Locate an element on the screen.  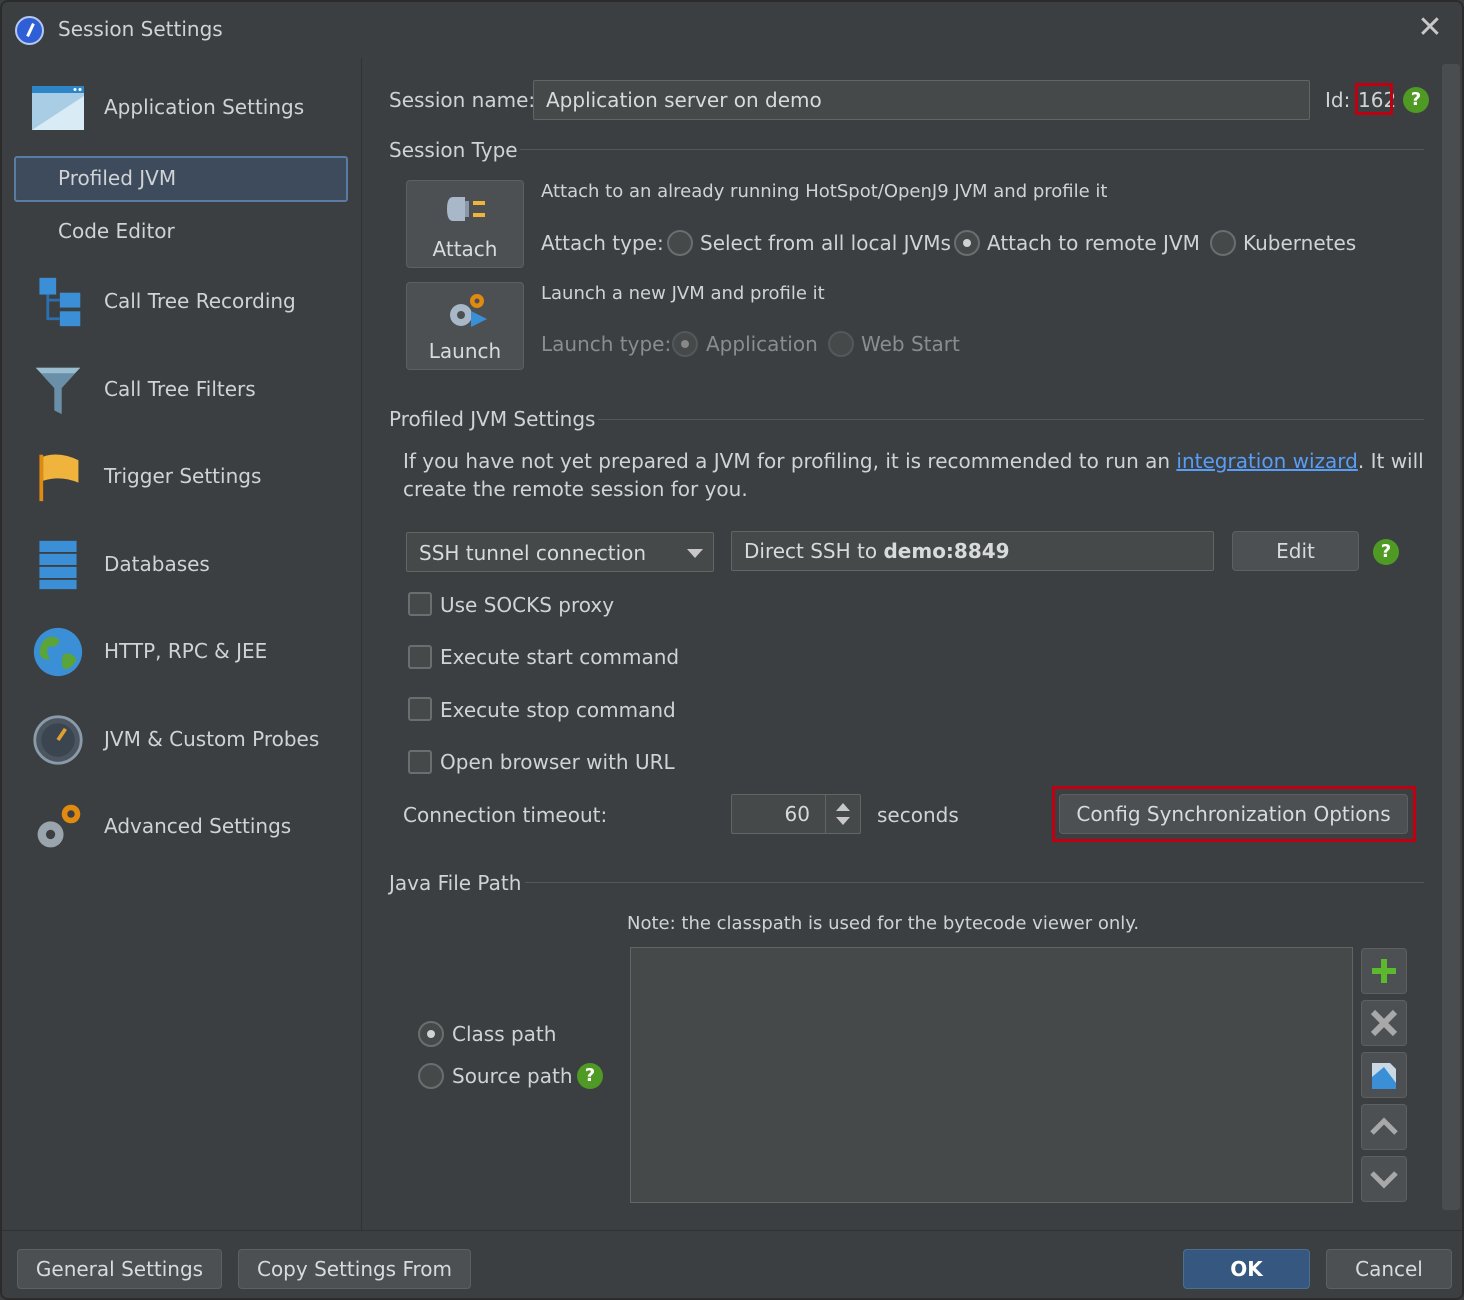
session-id-label: Id: is located at coordinates (1338, 100).